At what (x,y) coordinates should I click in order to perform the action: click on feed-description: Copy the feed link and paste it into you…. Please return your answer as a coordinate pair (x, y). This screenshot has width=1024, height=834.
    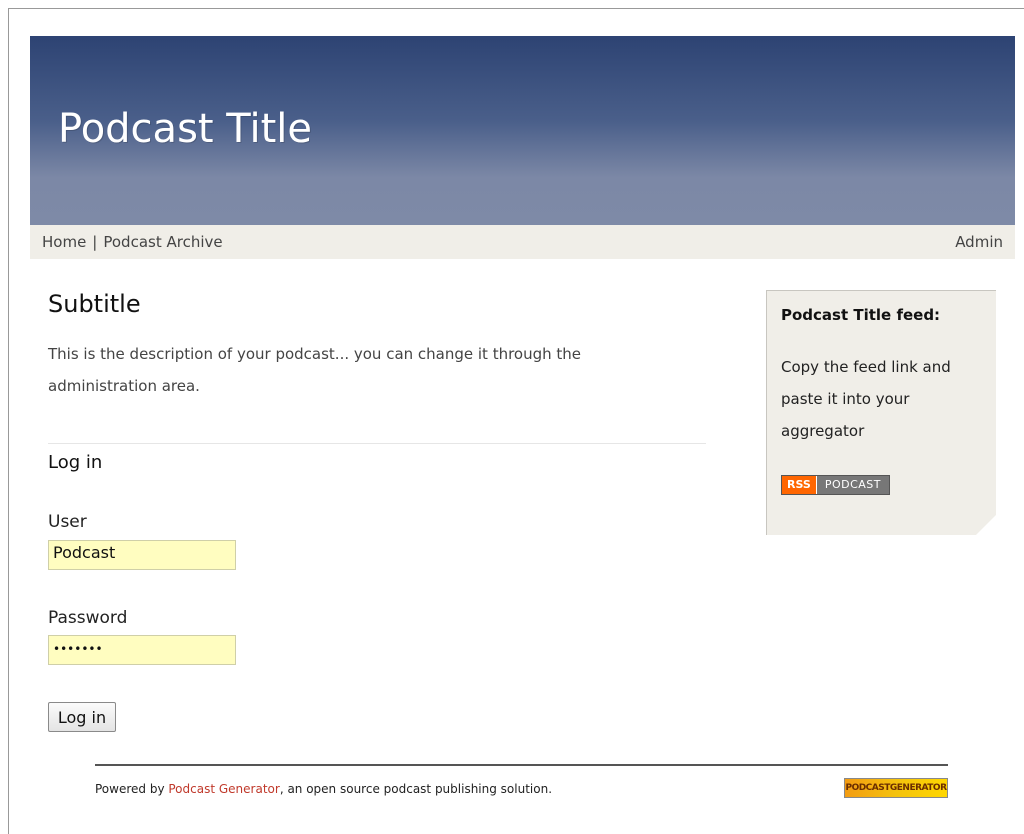
    Looking at the image, I should click on (866, 399).